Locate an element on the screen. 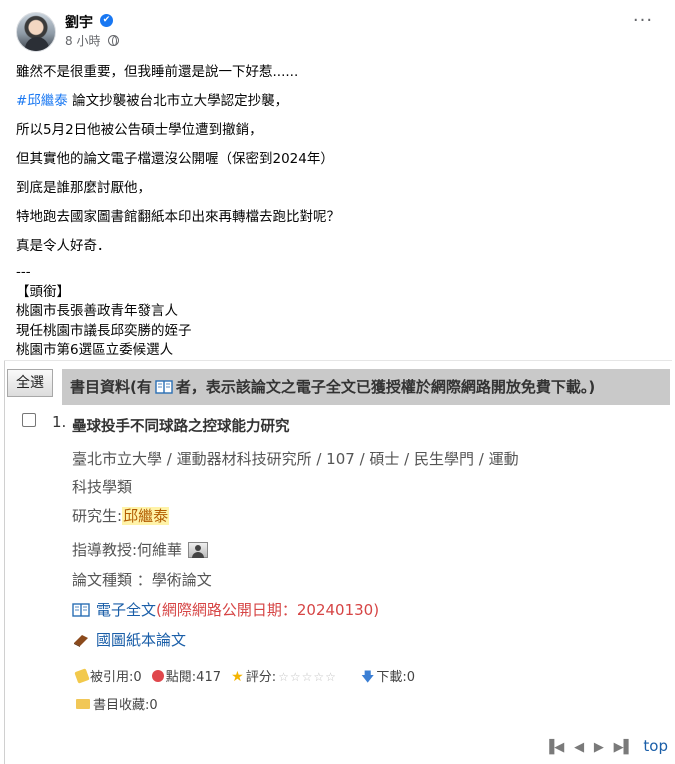 The height and width of the screenshot is (764, 675). post-timestamp: 8 小時 is located at coordinates (92, 40).